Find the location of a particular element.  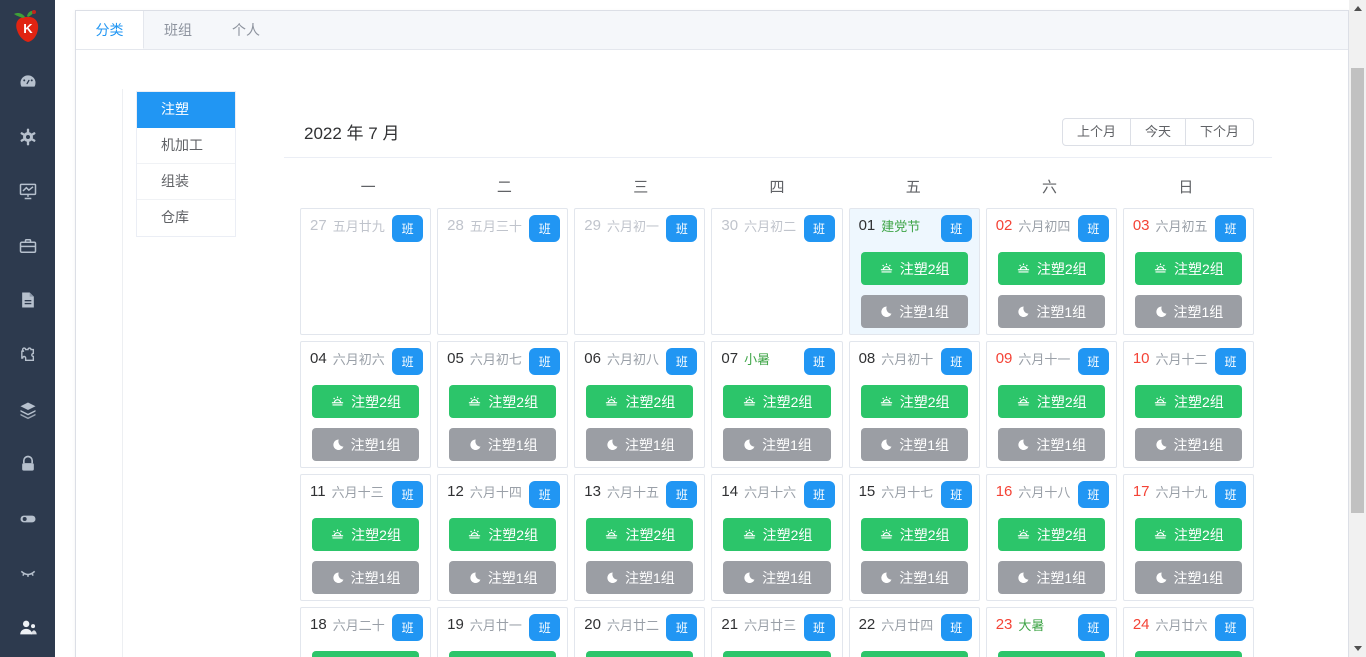

today-button: 今天 is located at coordinates (1157, 131).